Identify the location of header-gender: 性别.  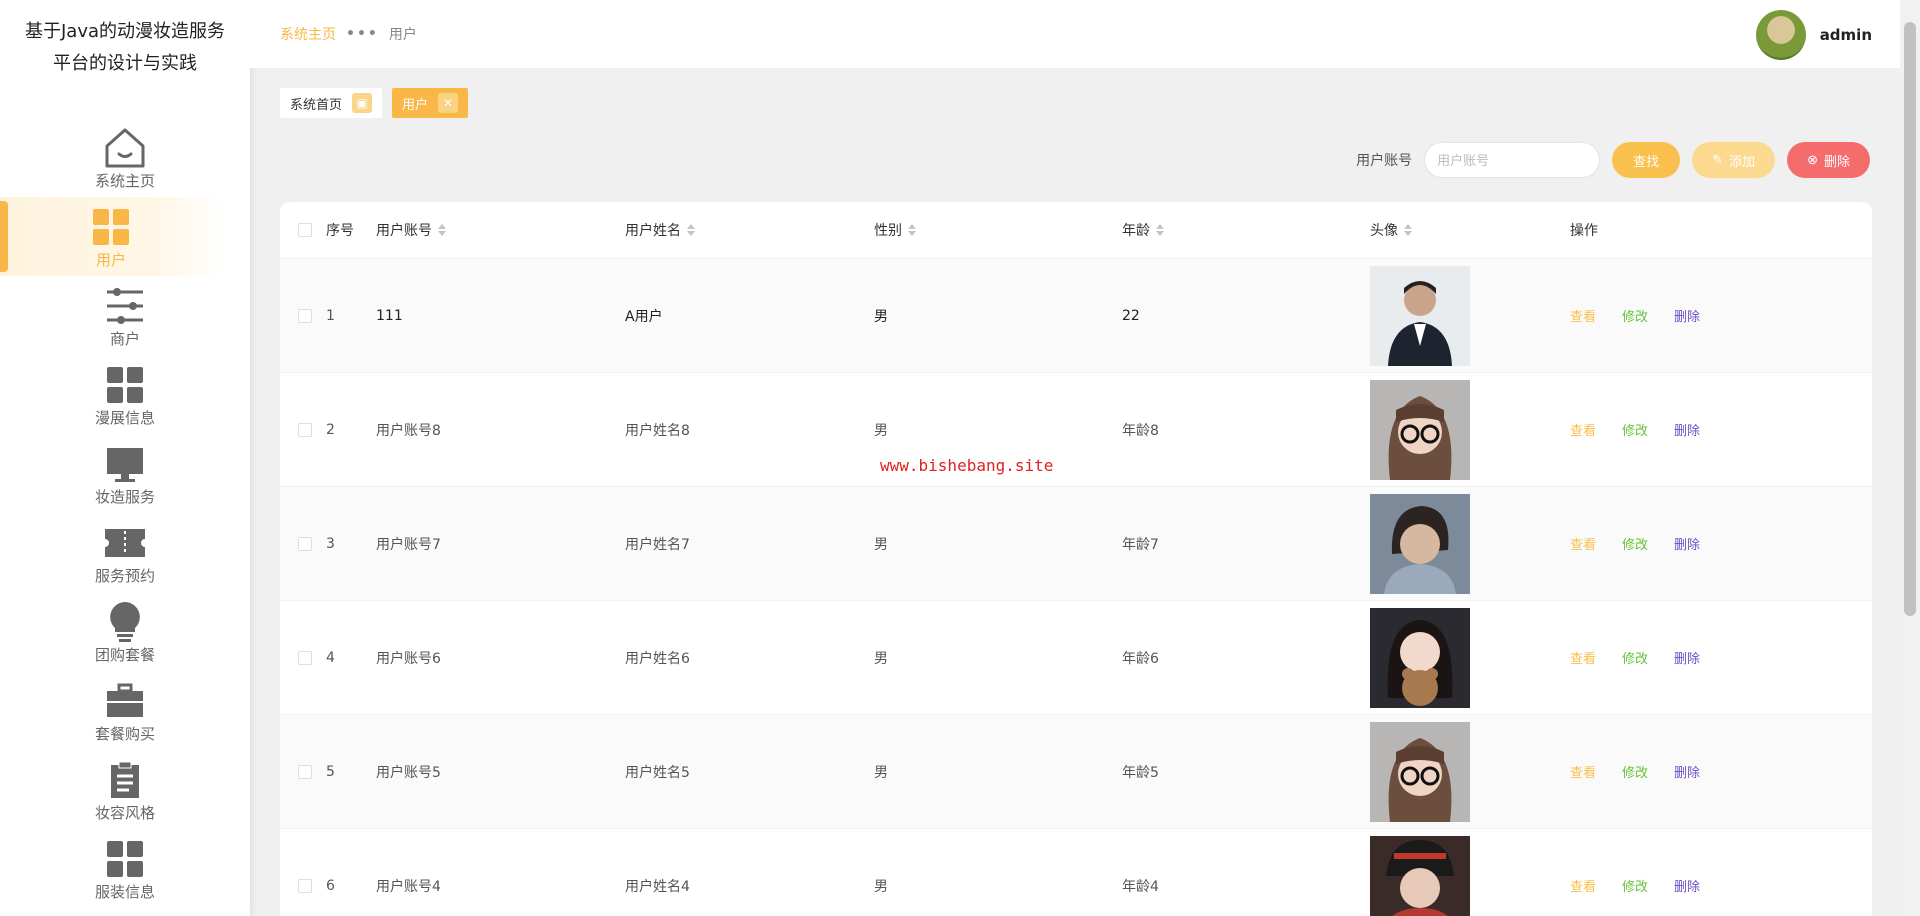
(998, 230).